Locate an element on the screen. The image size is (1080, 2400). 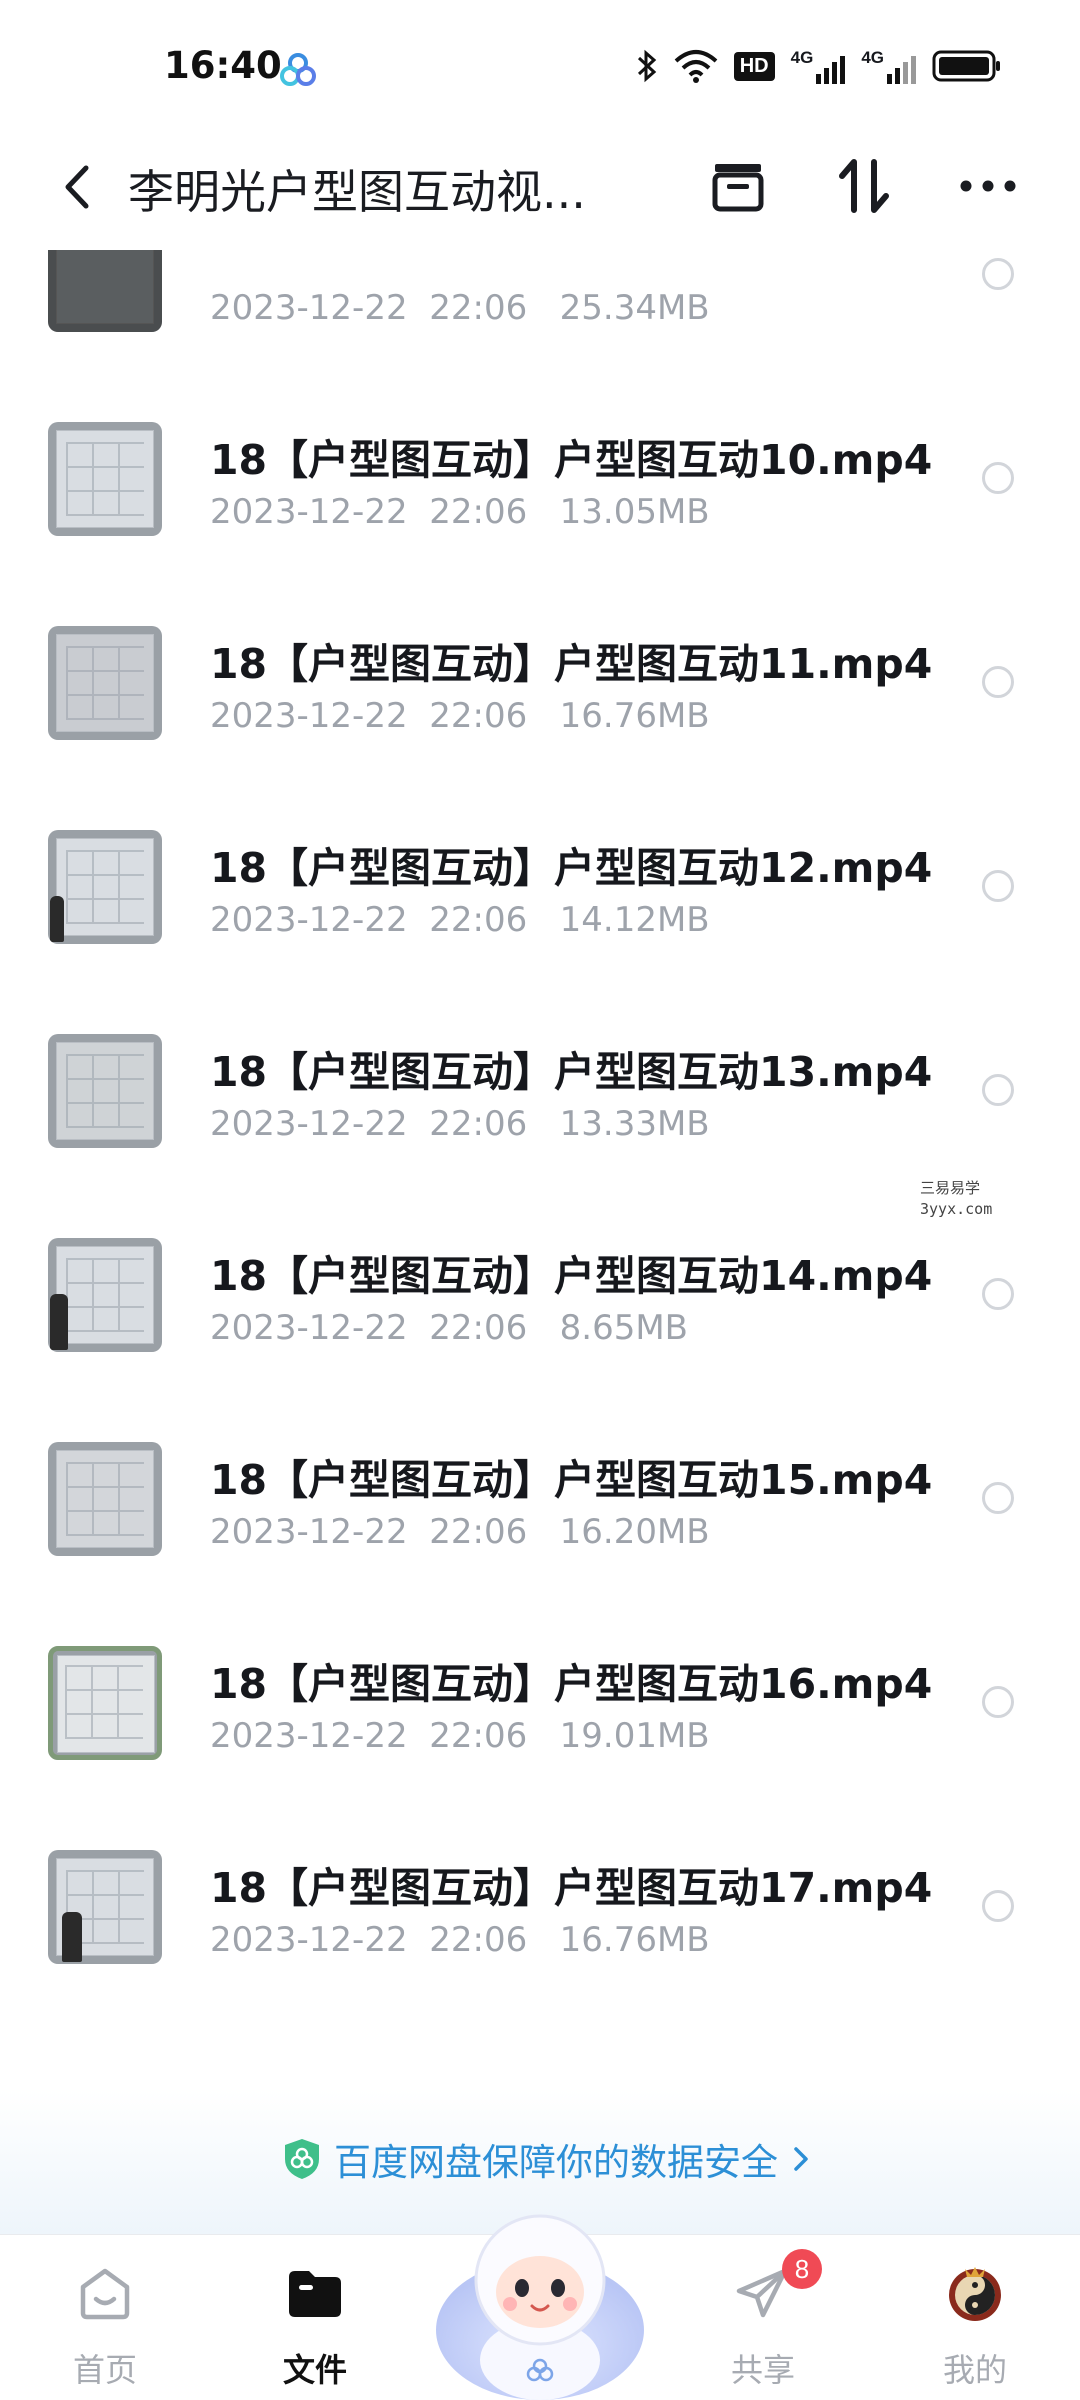
avatar is located at coordinates (975, 2294).